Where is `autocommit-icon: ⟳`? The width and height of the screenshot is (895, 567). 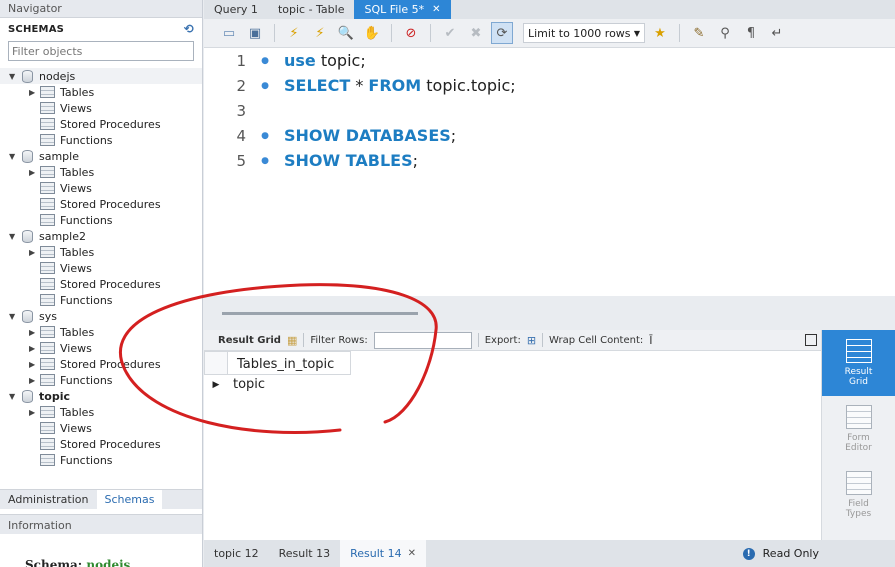 autocommit-icon: ⟳ is located at coordinates (502, 33).